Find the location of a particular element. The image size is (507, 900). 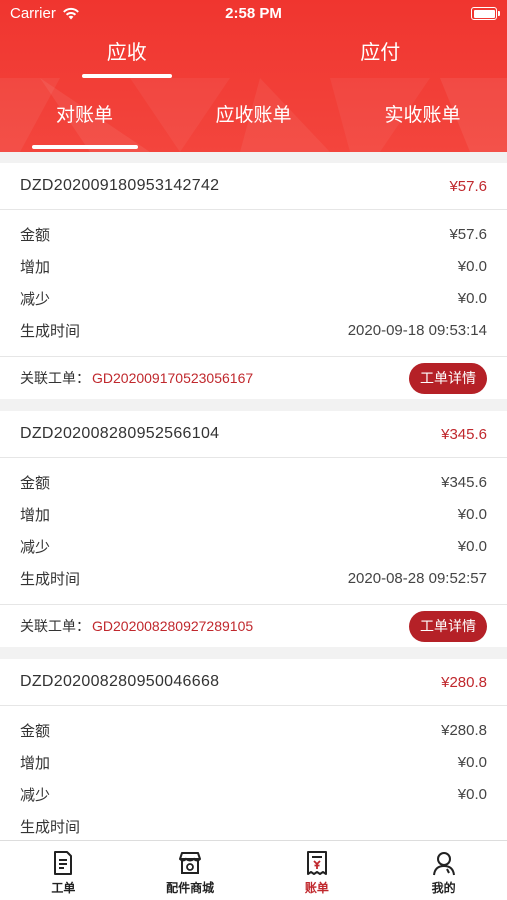

tabbar-label: 工单 is located at coordinates (63, 888).